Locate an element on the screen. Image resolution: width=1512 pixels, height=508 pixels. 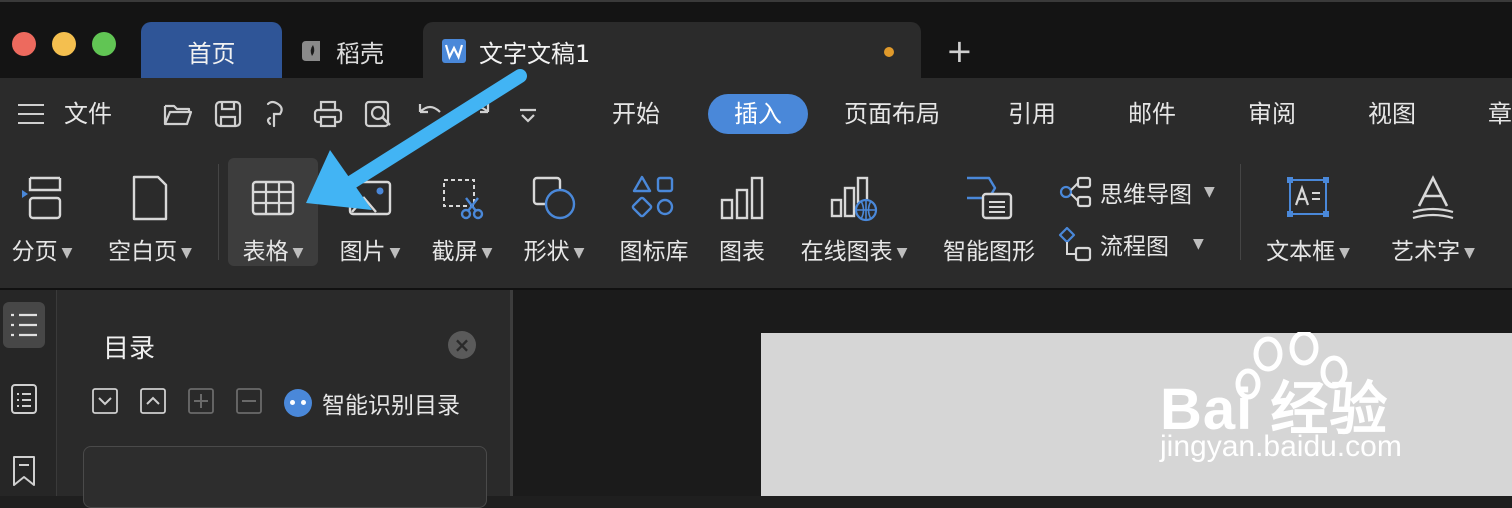
icon-library-label: 图标库 is located at coordinates (654, 252).